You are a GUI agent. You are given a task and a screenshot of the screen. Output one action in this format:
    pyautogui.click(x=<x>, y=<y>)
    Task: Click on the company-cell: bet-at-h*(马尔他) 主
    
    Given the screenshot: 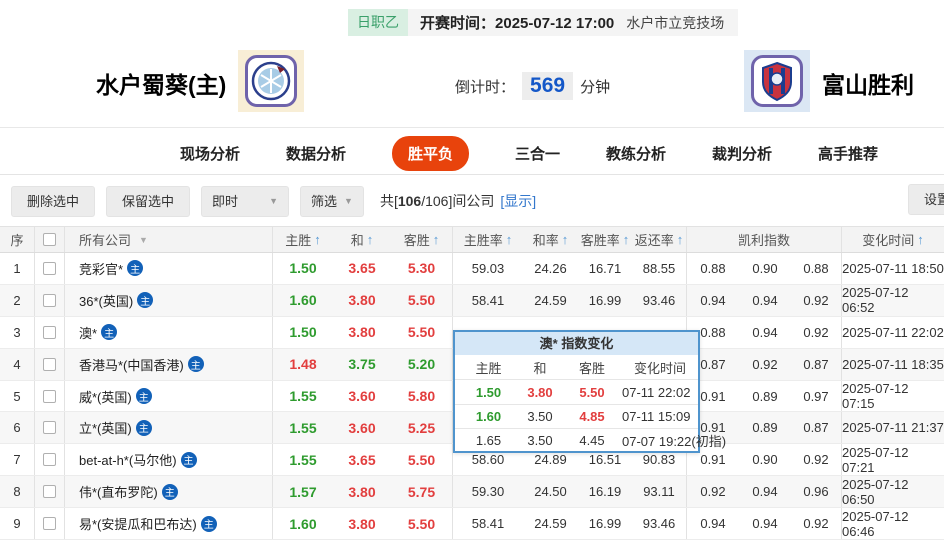 What is the action you would take?
    pyautogui.click(x=169, y=460)
    